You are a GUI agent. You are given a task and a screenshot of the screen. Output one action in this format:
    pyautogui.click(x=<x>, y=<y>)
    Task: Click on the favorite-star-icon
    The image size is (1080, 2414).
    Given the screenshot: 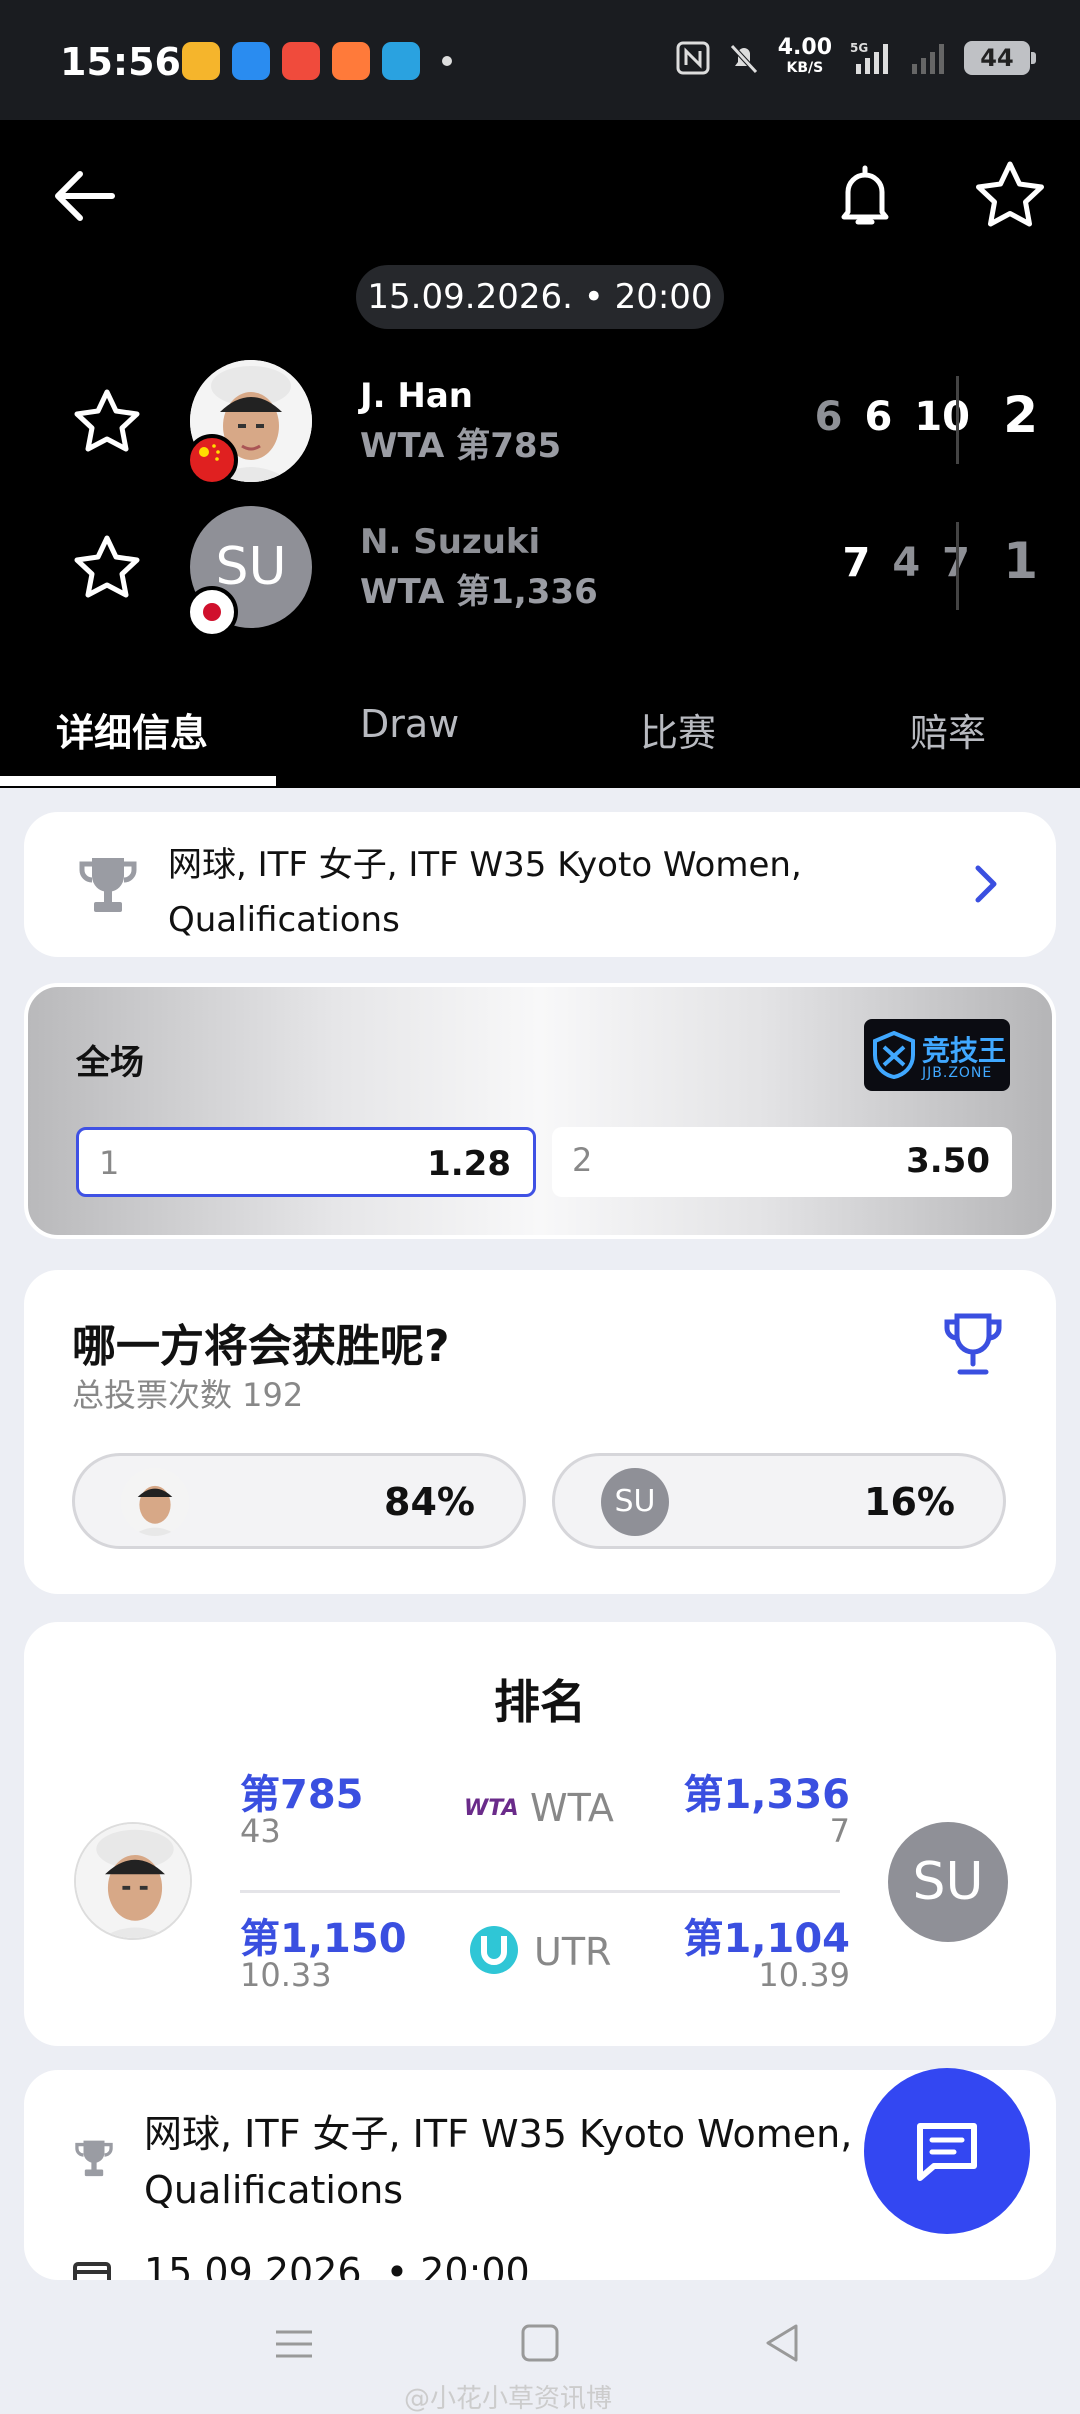 What is the action you would take?
    pyautogui.click(x=1010, y=196)
    